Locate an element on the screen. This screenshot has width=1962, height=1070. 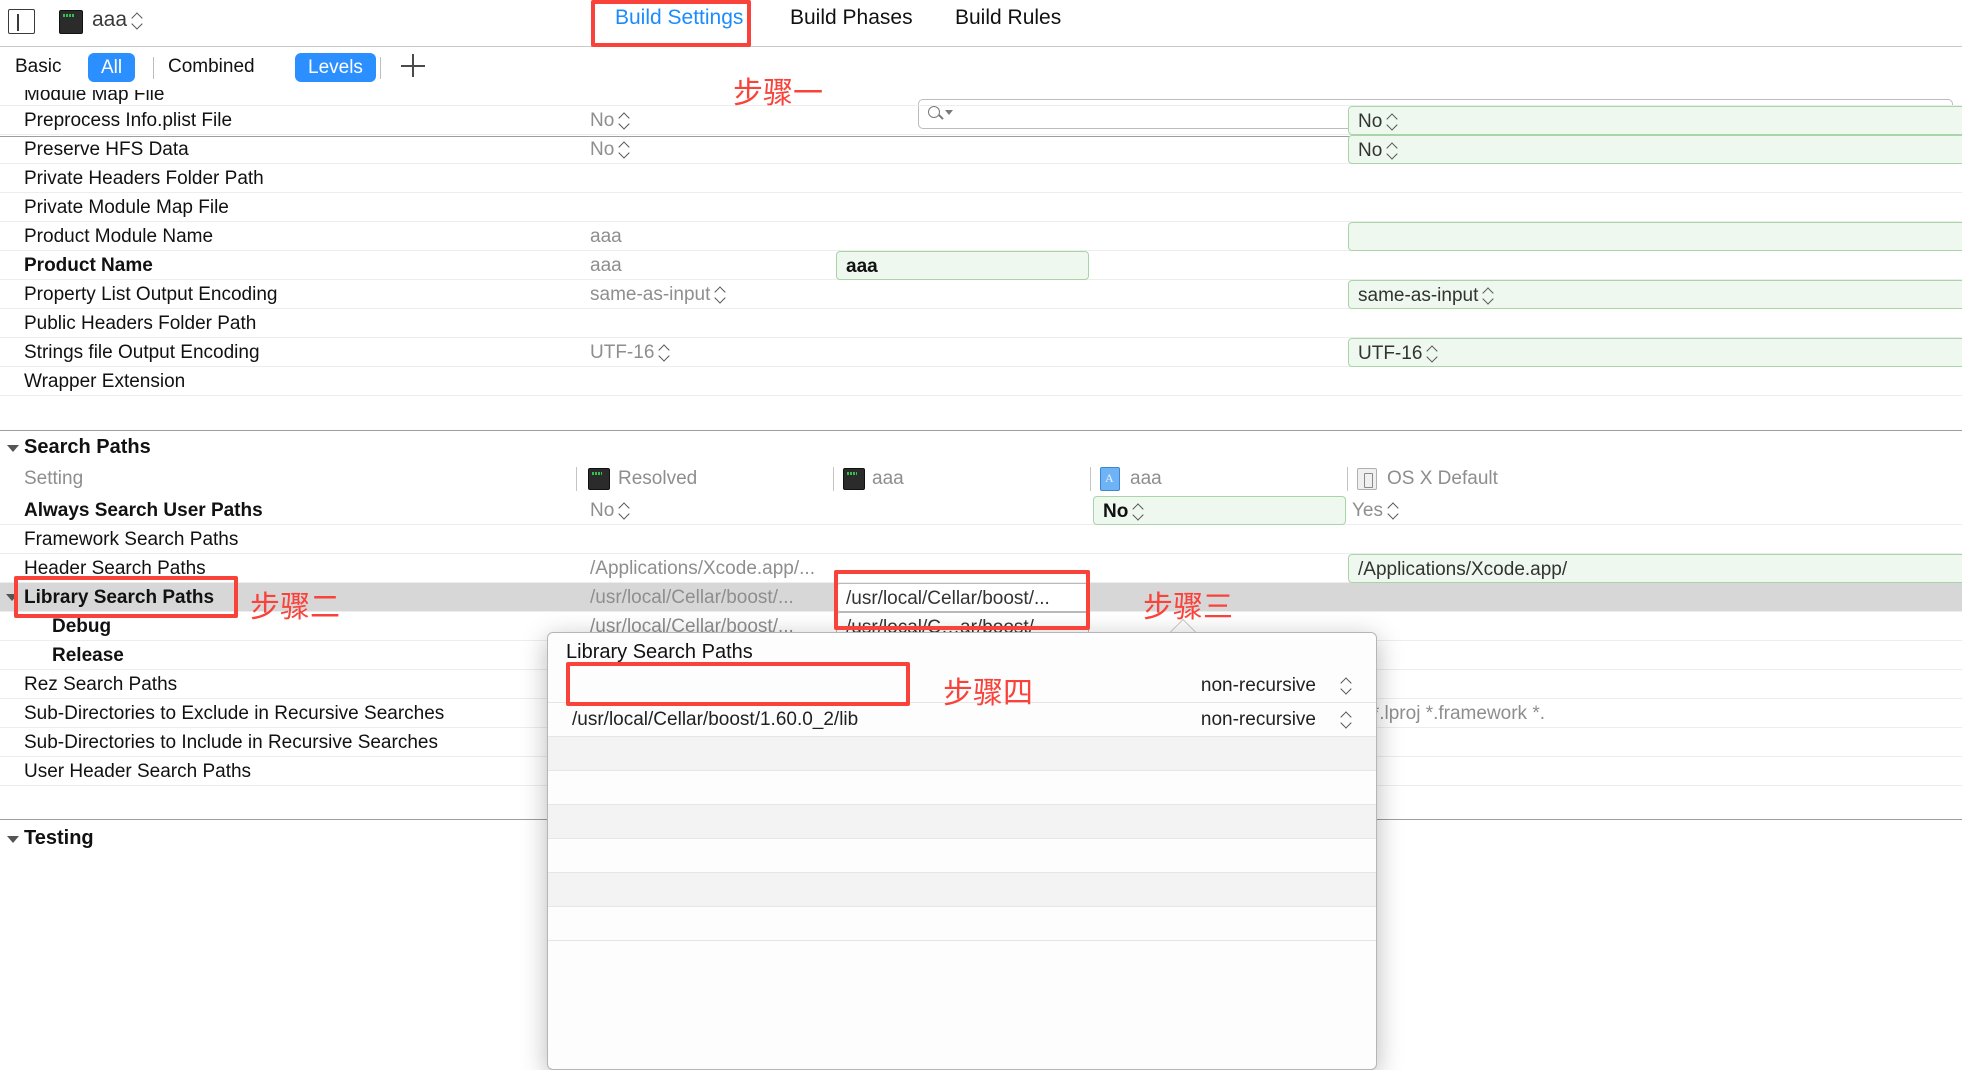
setting-name: Preserve HFS Data is located at coordinates (106, 149).